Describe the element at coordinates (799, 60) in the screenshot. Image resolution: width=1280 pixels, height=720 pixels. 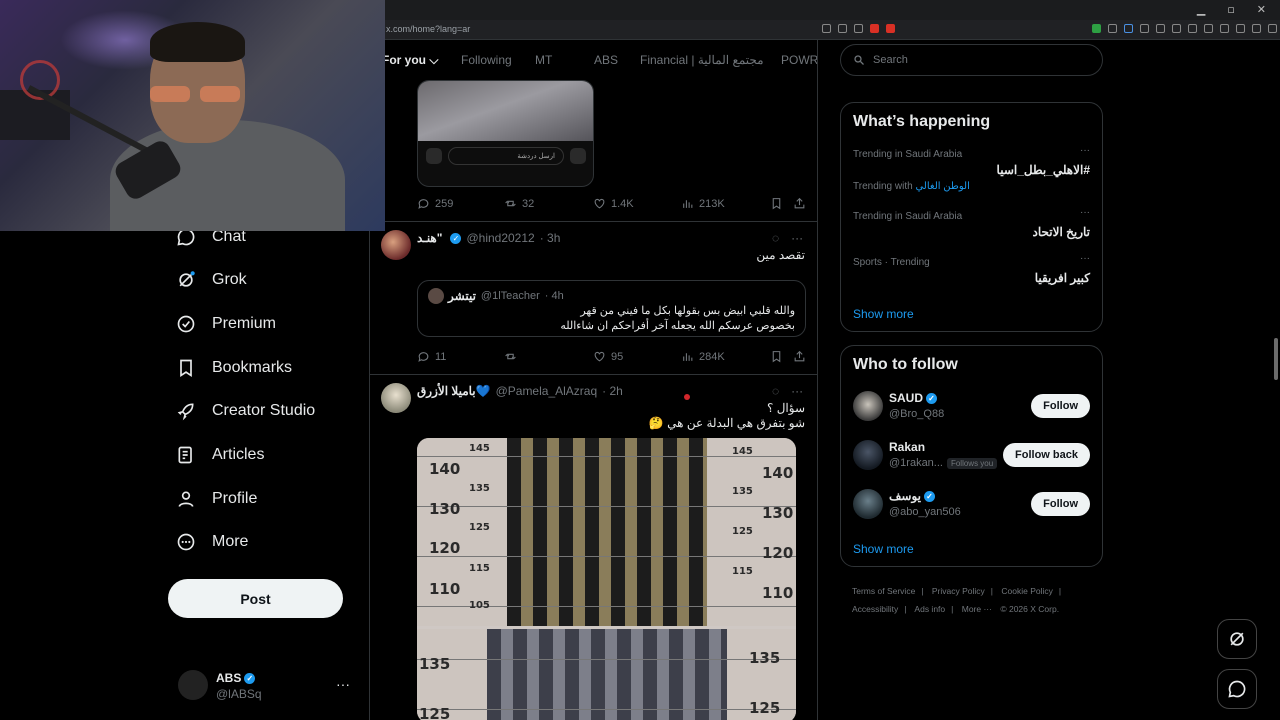
I see `tab-powr: POWR` at that location.